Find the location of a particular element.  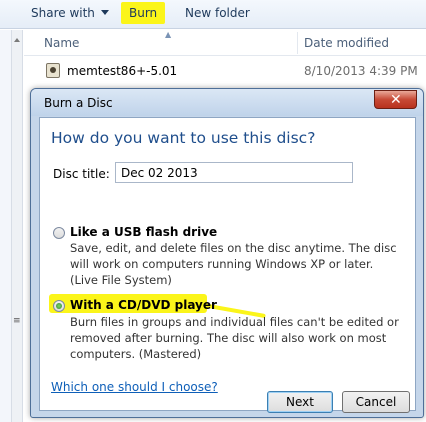

disc-title-input is located at coordinates (234, 172).